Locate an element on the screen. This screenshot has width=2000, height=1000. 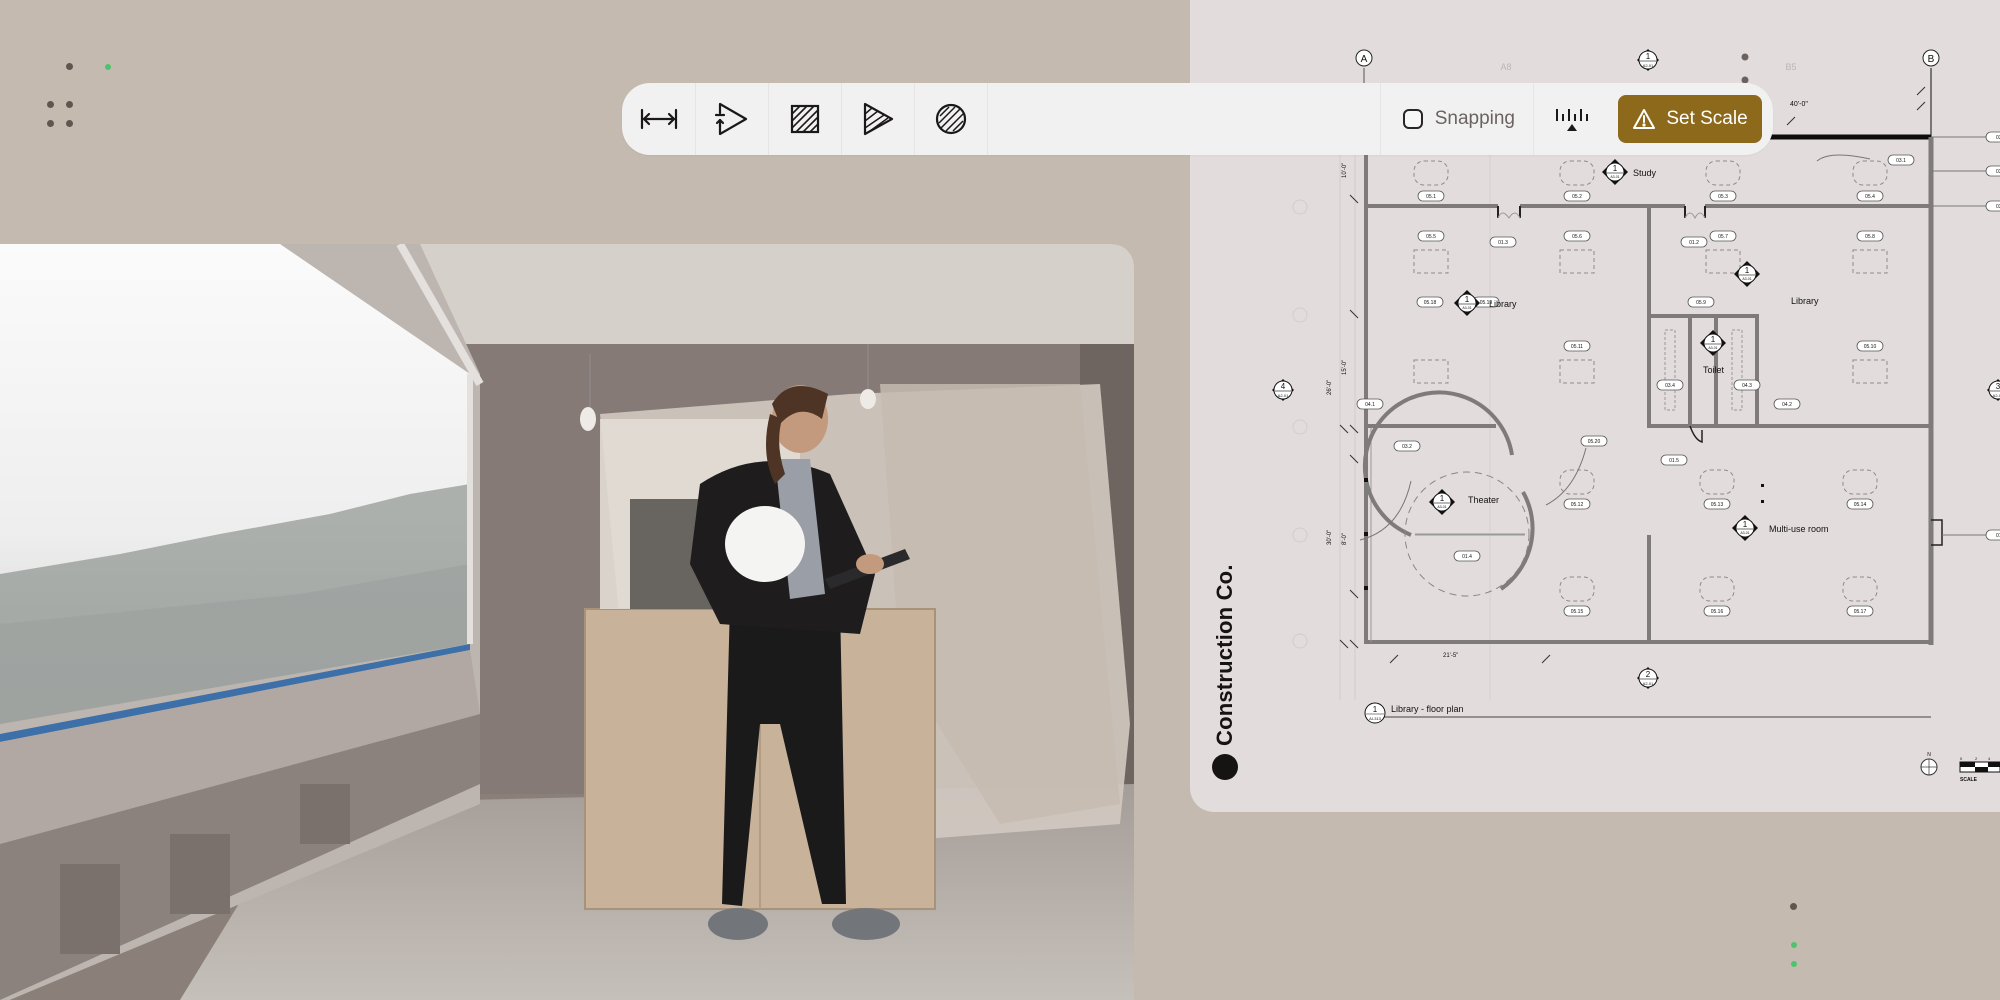
svg-text: 3 is located at coordinates (1998, 386).